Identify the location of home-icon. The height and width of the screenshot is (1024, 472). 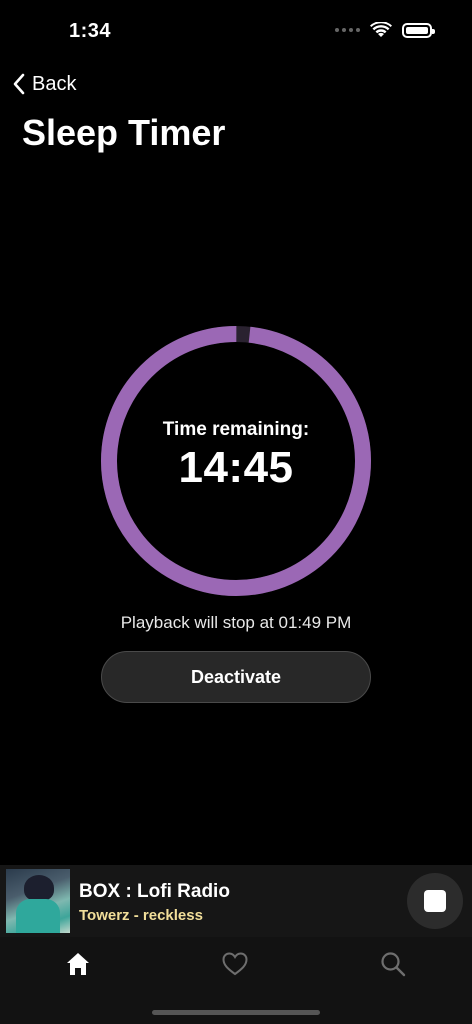
(78, 964).